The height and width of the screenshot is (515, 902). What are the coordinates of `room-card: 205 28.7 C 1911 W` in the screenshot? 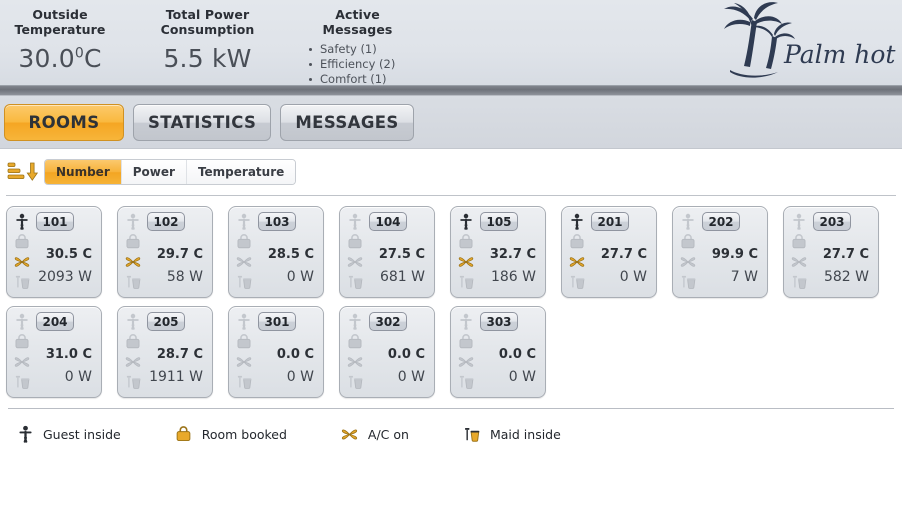 It's located at (165, 352).